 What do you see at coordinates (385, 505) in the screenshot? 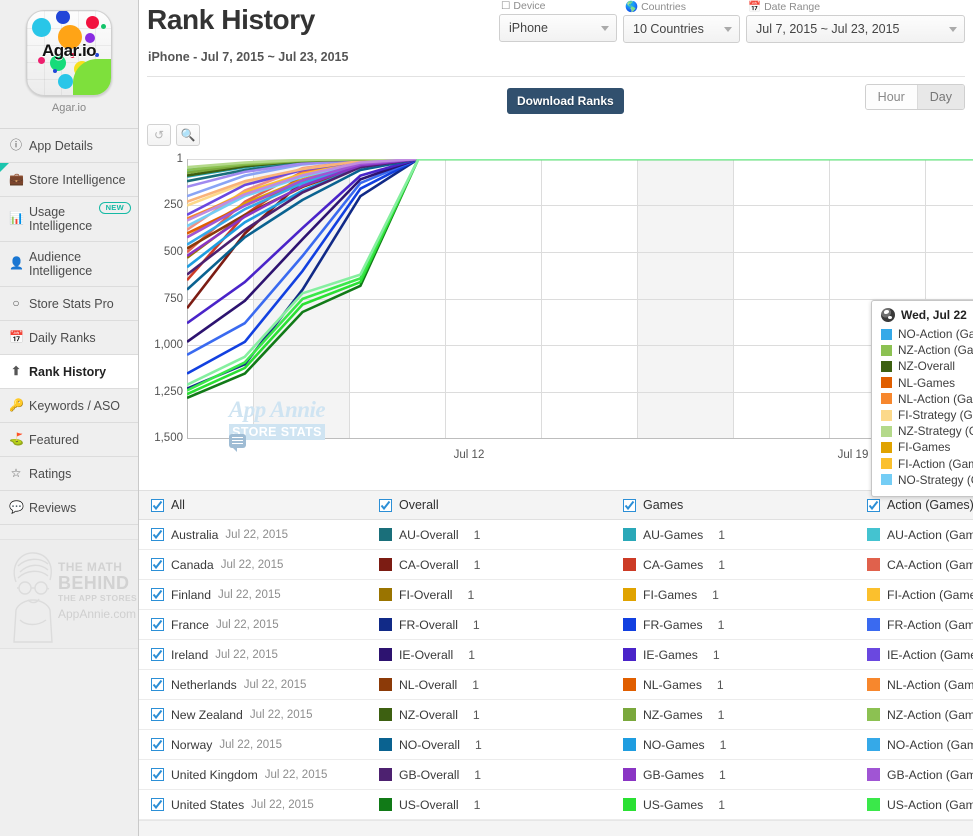
I see `checkbox-overall` at bounding box center [385, 505].